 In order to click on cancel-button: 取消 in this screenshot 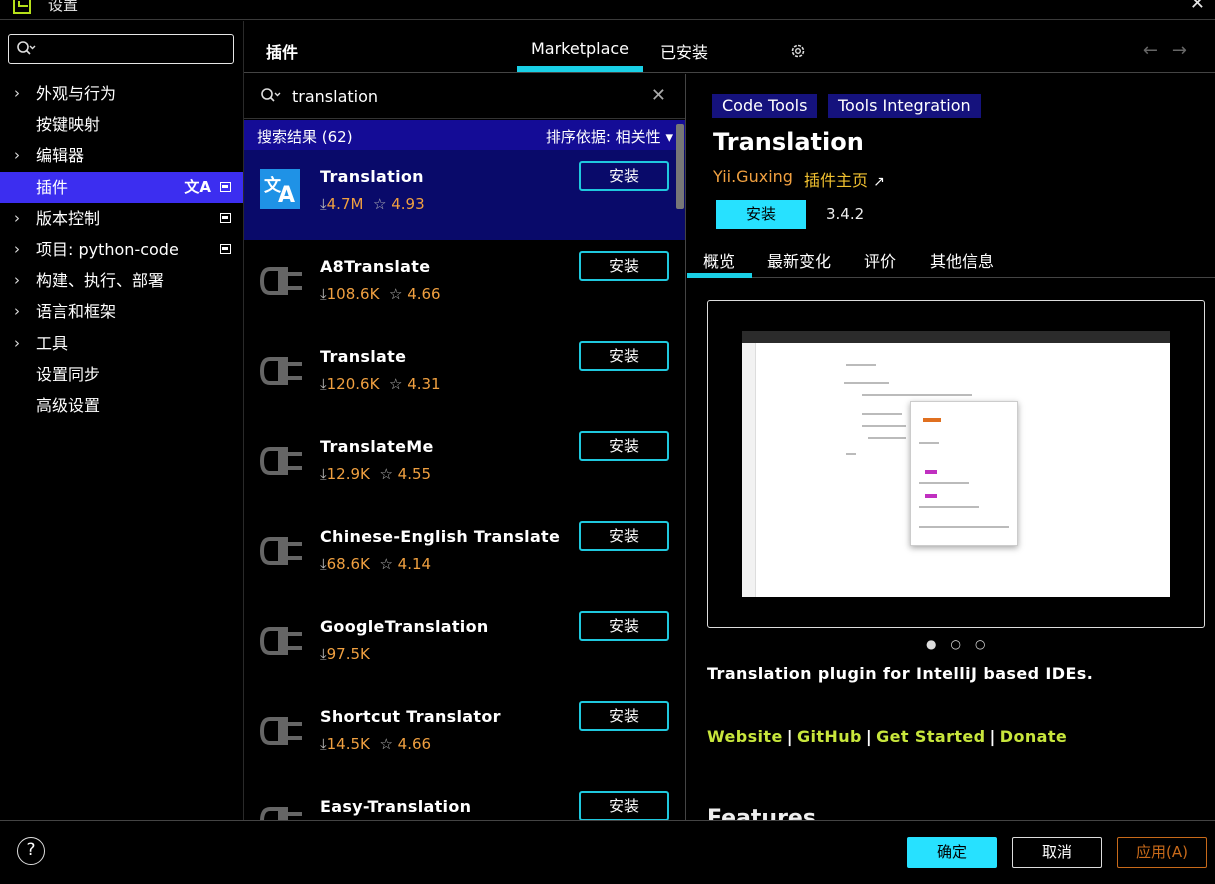, I will do `click(1057, 852)`.